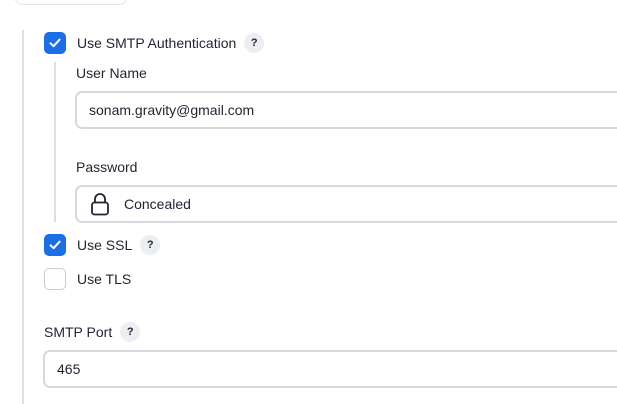  I want to click on ssl-row: Use SSL ?, so click(102, 245).